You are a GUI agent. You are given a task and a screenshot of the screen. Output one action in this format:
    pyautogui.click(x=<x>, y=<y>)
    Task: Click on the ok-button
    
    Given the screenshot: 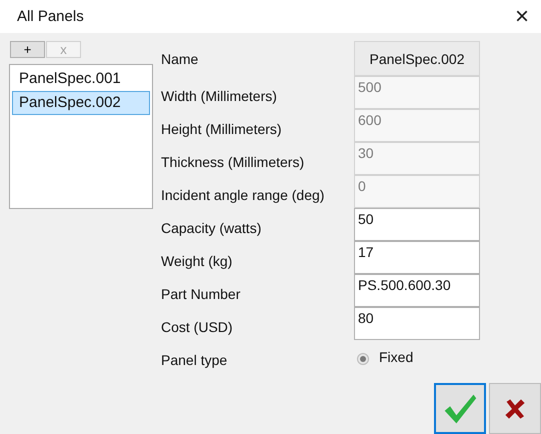 What is the action you would take?
    pyautogui.click(x=460, y=408)
    